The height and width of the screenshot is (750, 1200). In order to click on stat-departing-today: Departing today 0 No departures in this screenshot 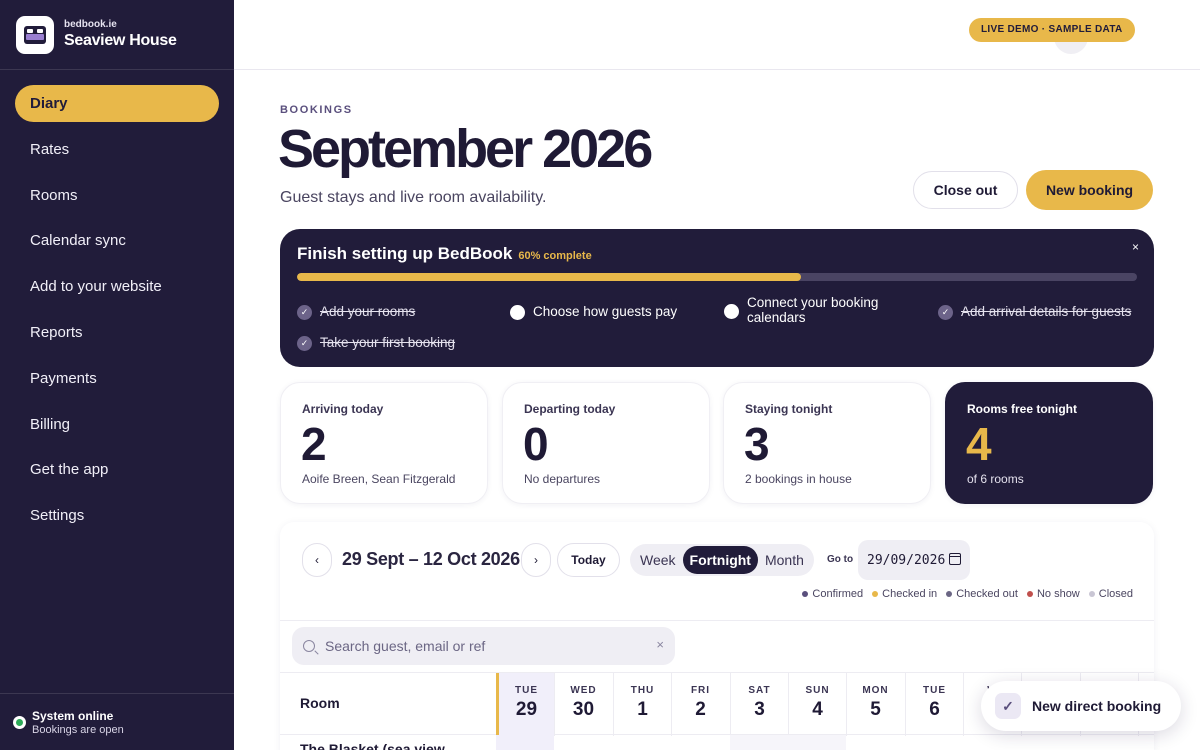, I will do `click(606, 443)`.